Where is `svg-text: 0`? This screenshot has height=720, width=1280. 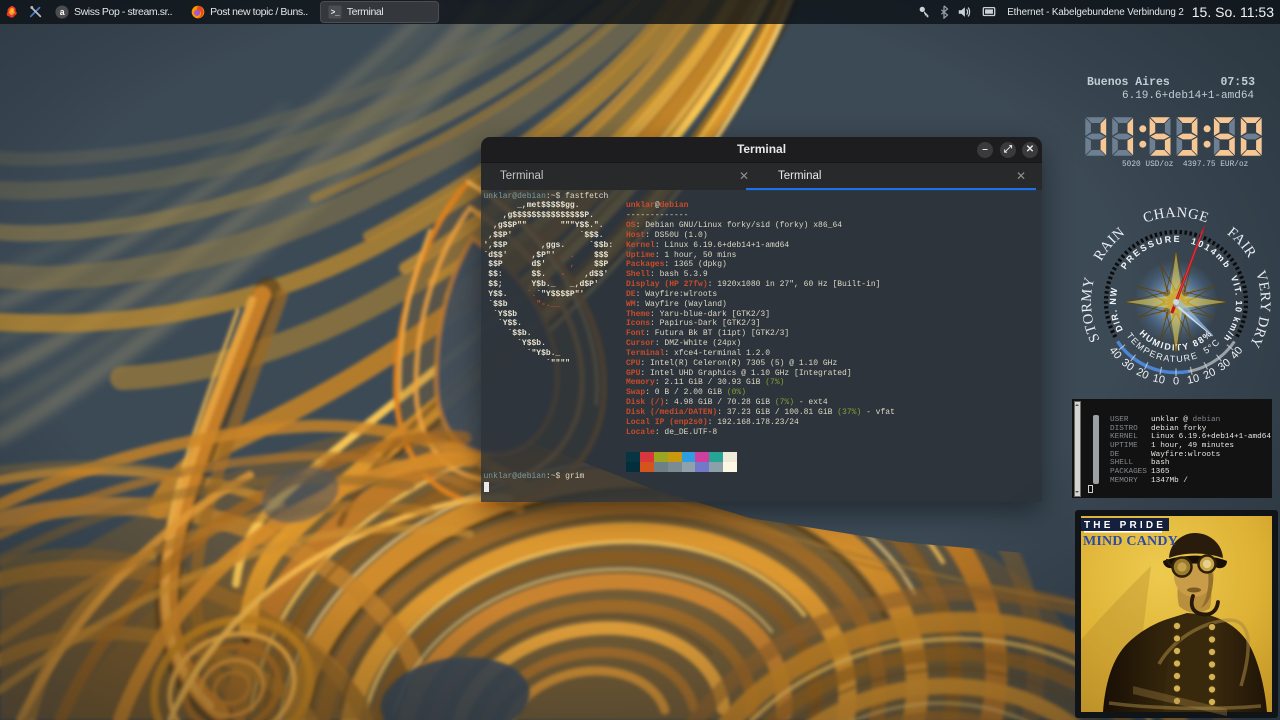 svg-text: 0 is located at coordinates (1176, 382).